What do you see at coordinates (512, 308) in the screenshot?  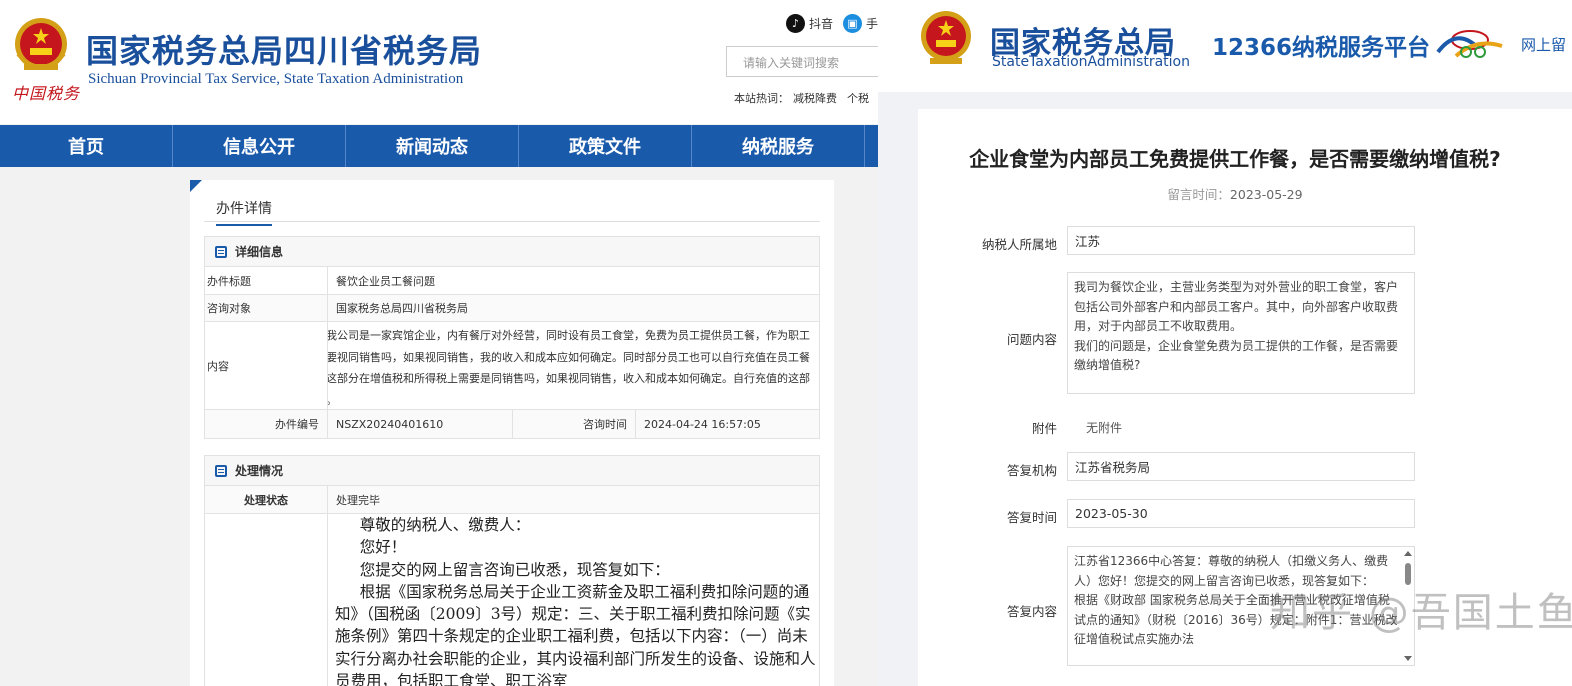 I see `table-row: 咨询对象 国家税务总局四川省税务局` at bounding box center [512, 308].